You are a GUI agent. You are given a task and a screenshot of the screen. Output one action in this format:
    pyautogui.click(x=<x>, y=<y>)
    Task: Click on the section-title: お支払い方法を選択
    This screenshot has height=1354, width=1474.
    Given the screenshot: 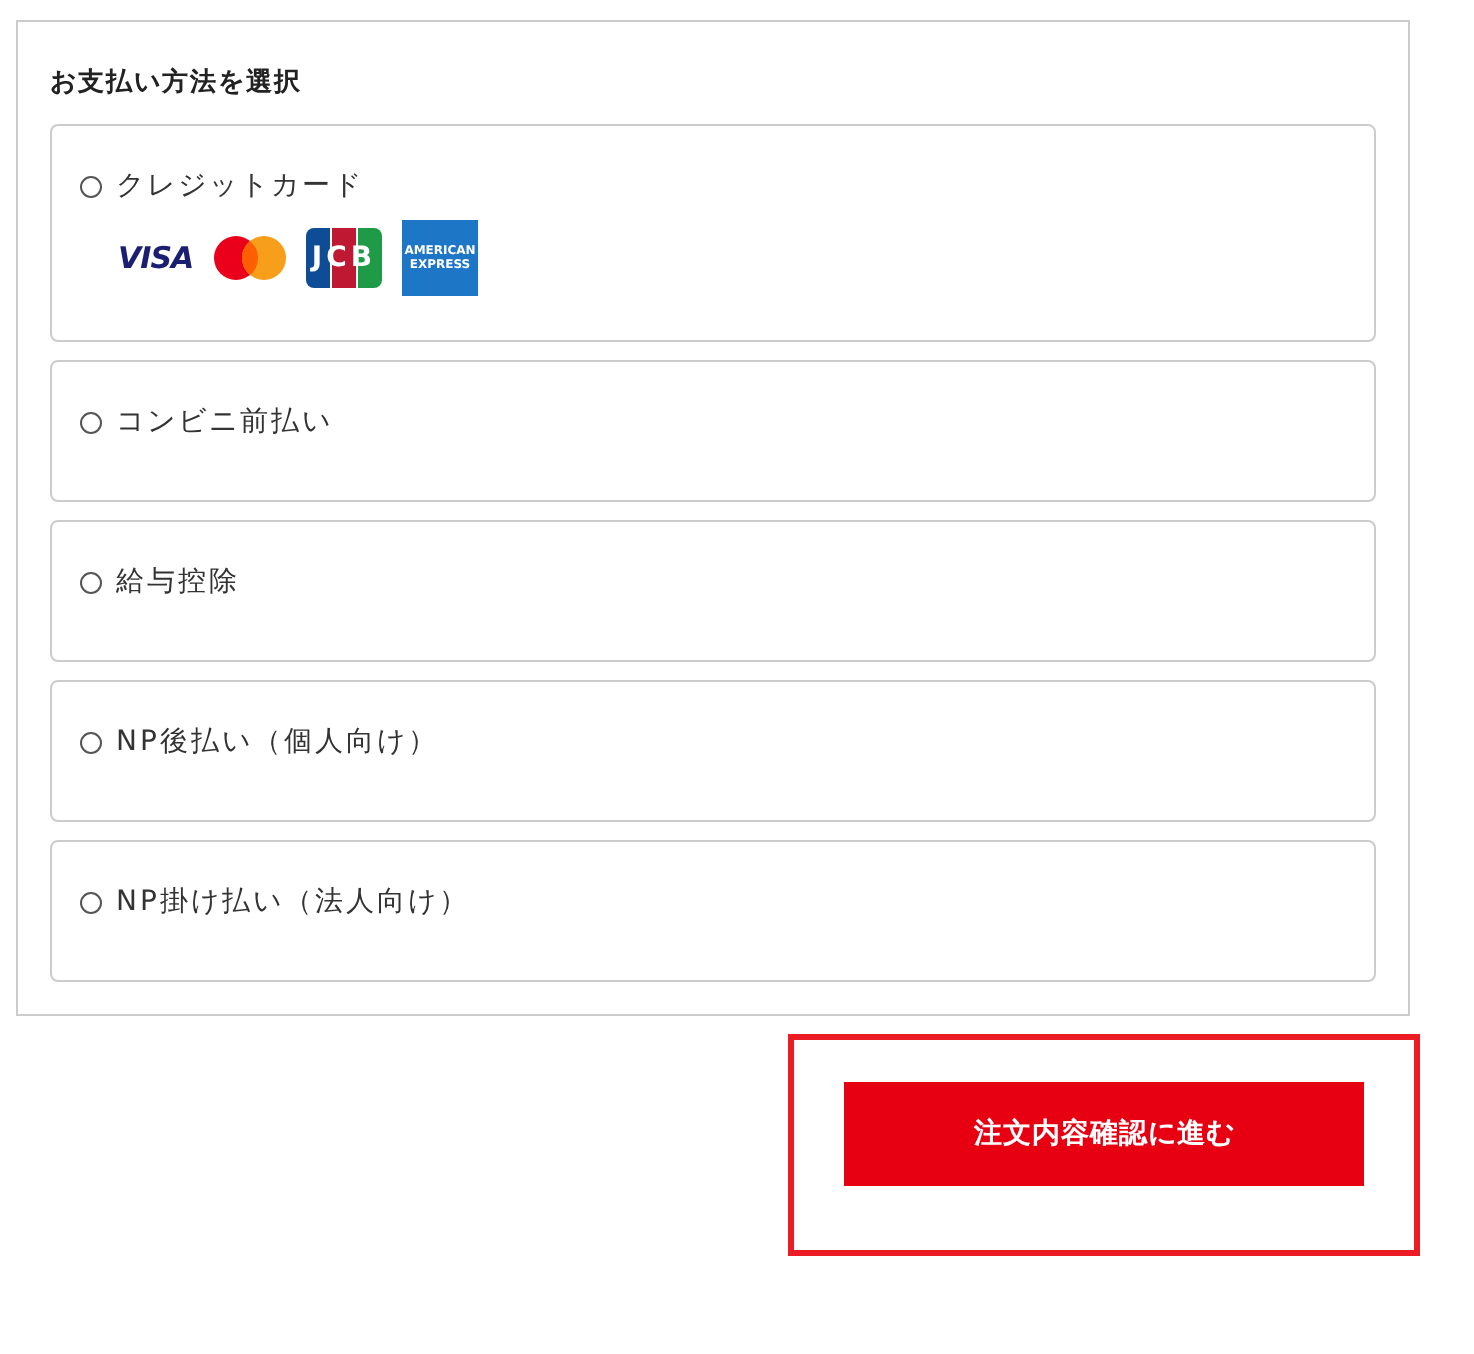 What is the action you would take?
    pyautogui.click(x=176, y=82)
    